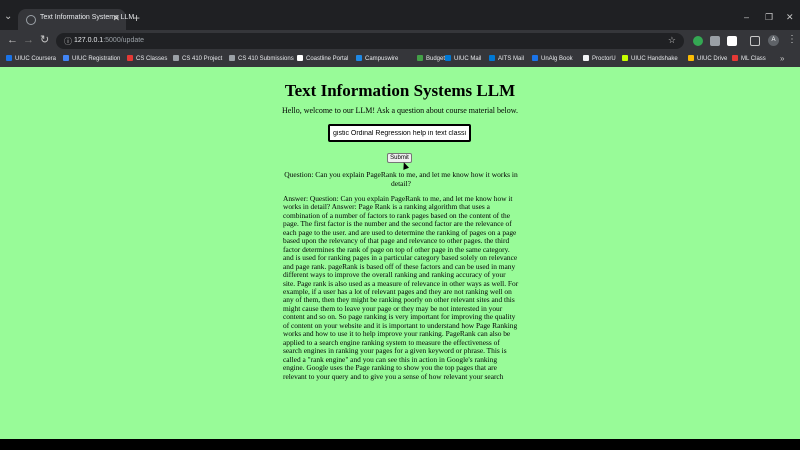 This screenshot has height=450, width=800. Describe the element at coordinates (89, 40) in the screenshot. I see `url-host: 127.0.0.1` at that location.